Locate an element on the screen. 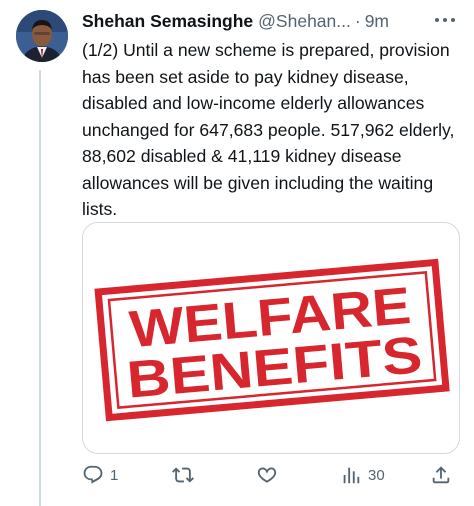 Image resolution: width=474 pixels, height=506 pixels. timestamp: 9m is located at coordinates (377, 21).